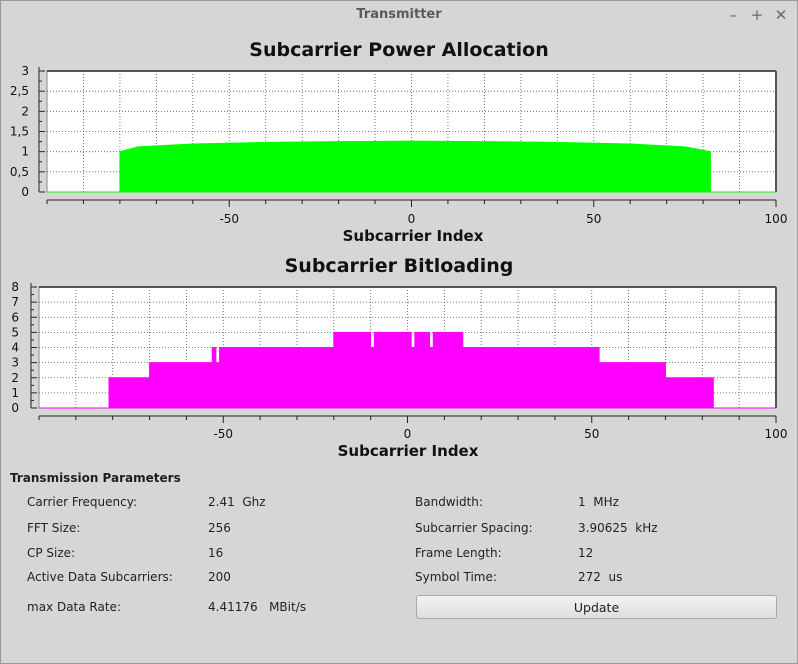 The width and height of the screenshot is (798, 664). I want to click on fft-size-label: FFT Size:, so click(54, 528).